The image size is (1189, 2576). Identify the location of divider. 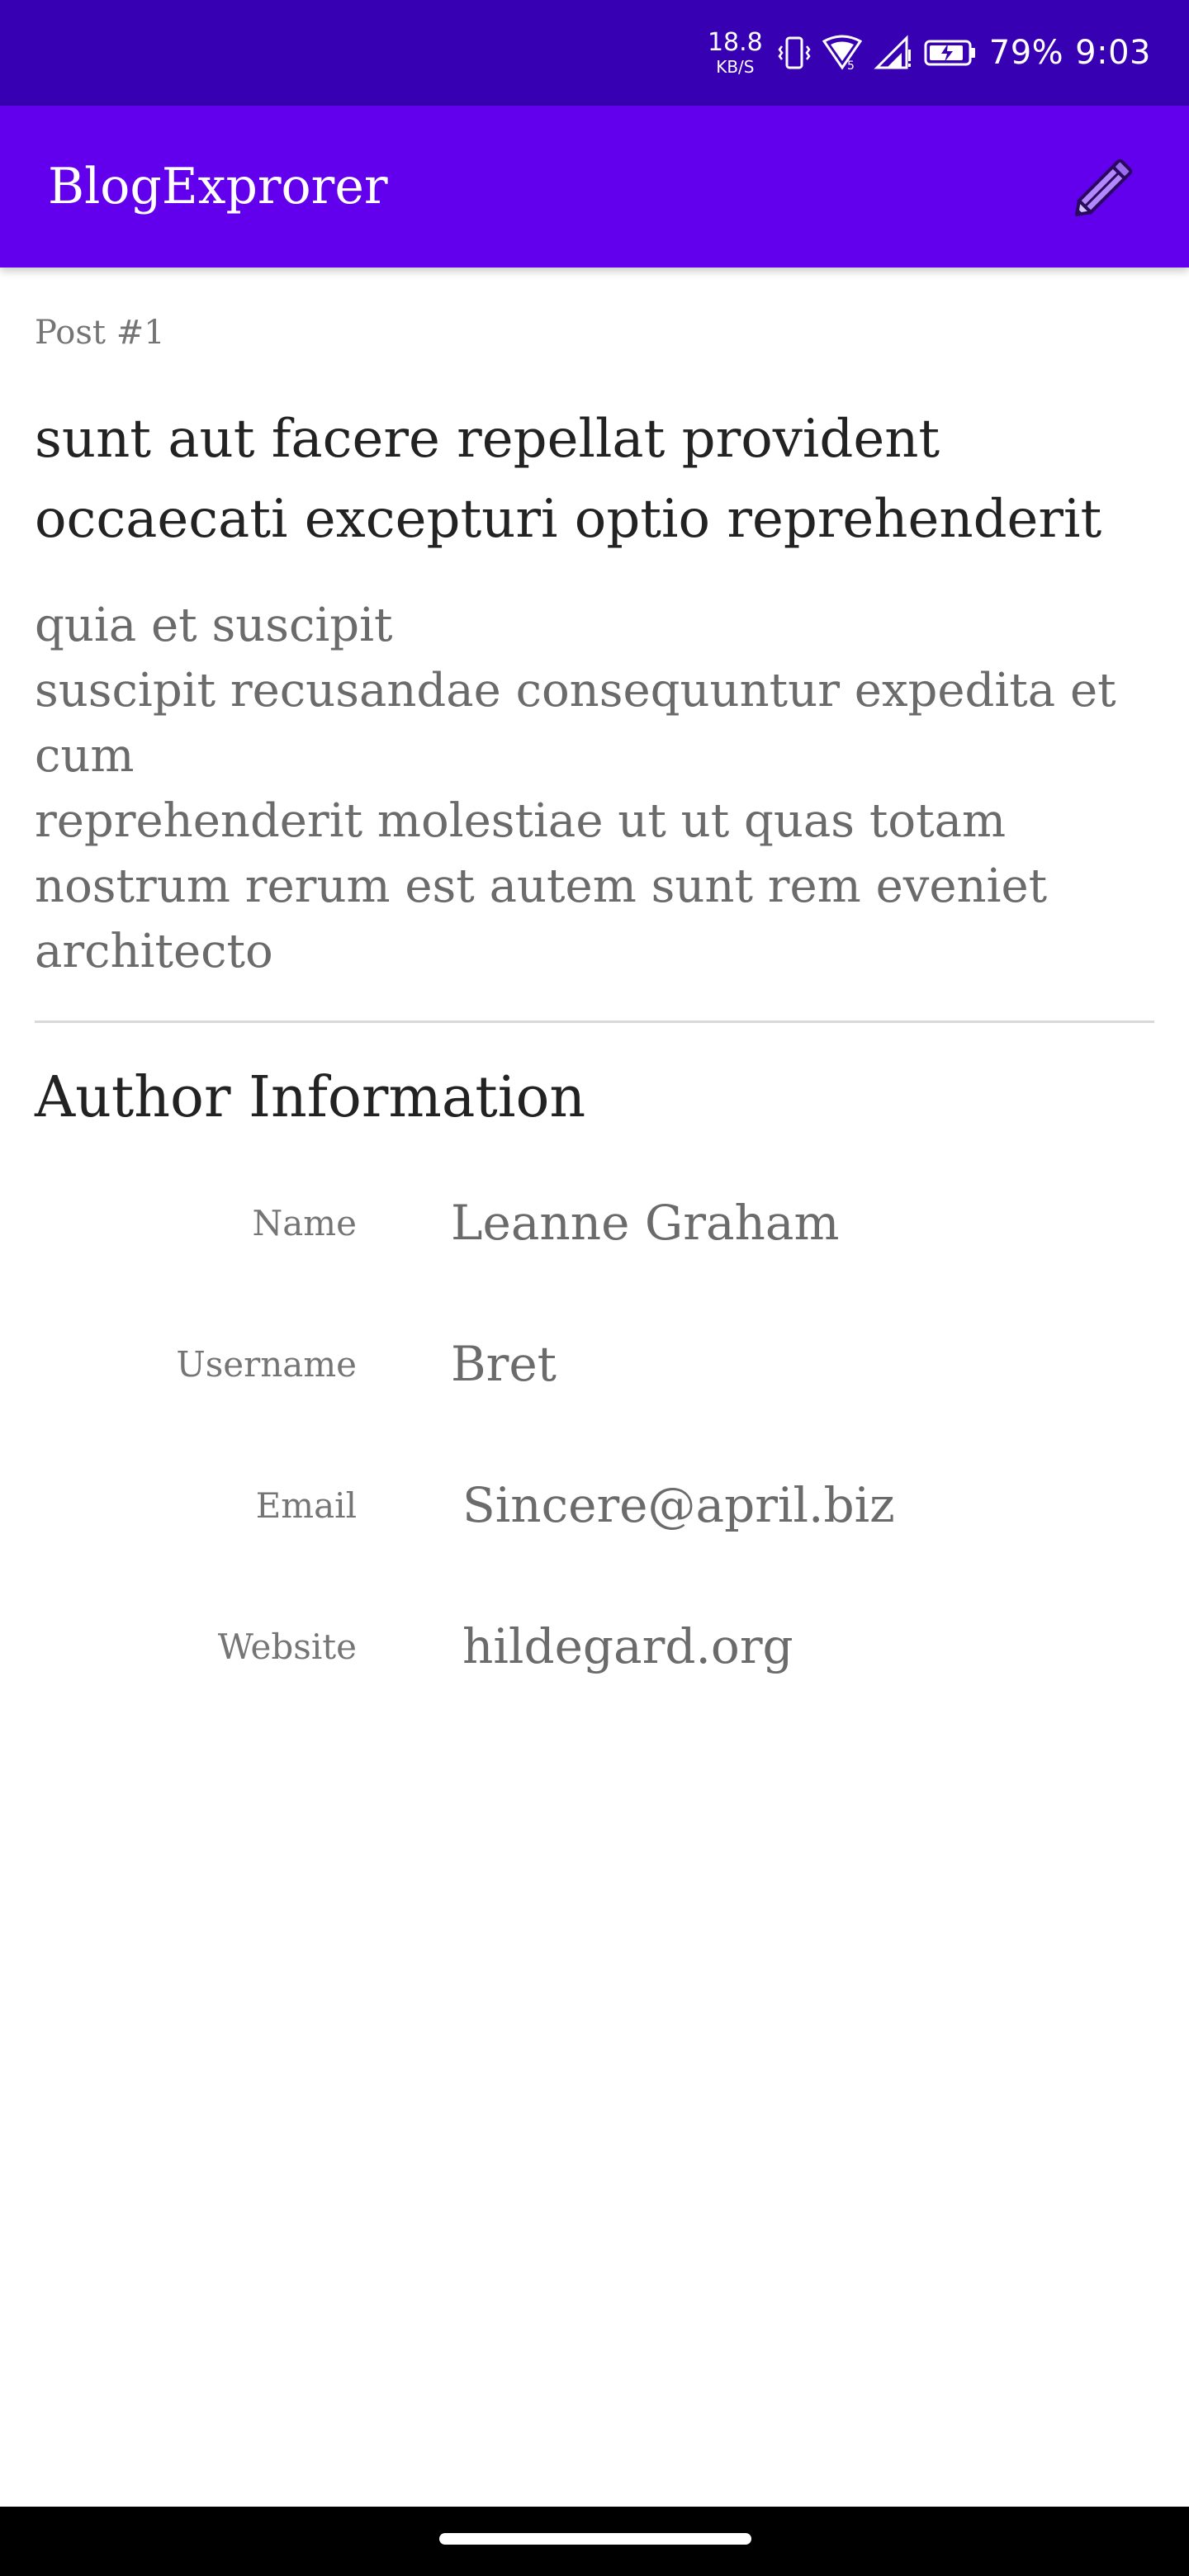
(594, 1021).